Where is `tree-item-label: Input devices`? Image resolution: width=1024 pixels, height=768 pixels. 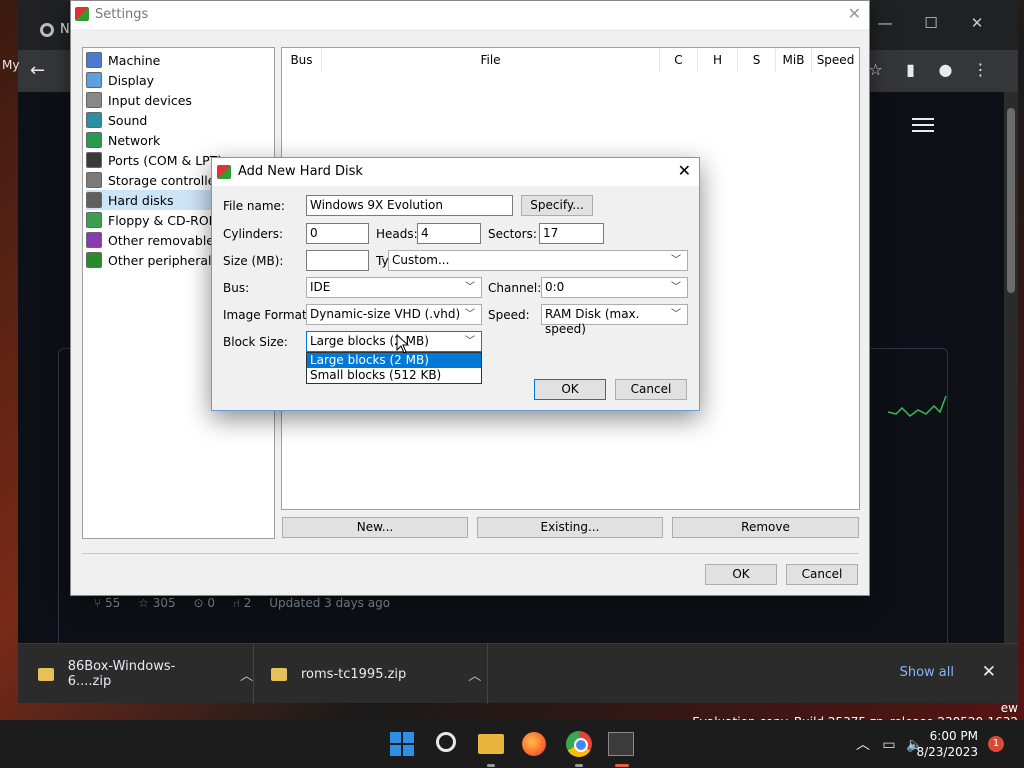 tree-item-label: Input devices is located at coordinates (150, 100).